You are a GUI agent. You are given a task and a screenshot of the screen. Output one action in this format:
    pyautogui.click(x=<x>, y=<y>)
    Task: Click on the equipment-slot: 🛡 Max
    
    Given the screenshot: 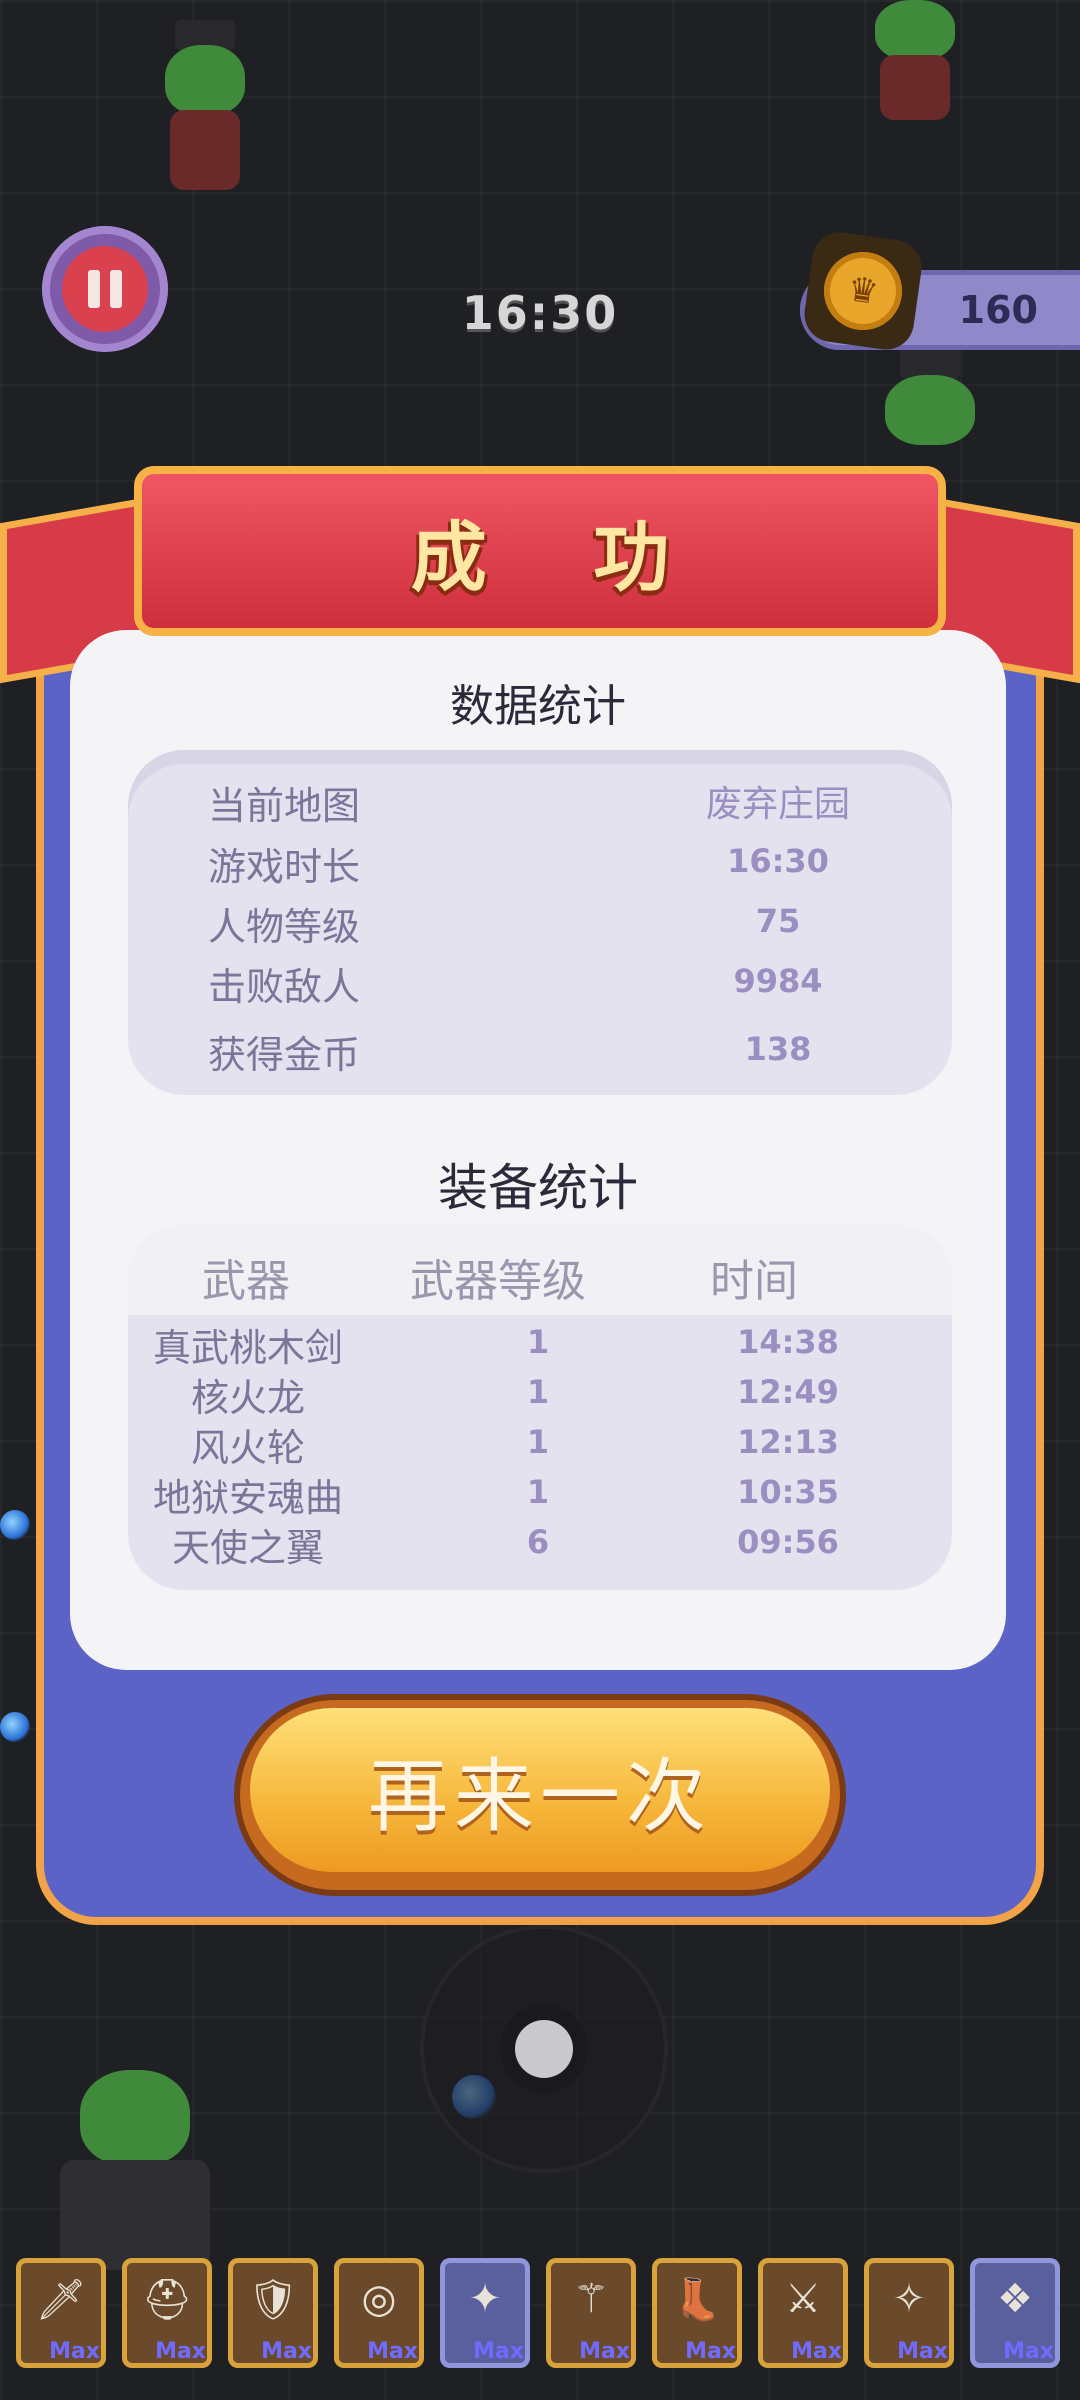 What is the action you would take?
    pyautogui.click(x=273, y=2313)
    